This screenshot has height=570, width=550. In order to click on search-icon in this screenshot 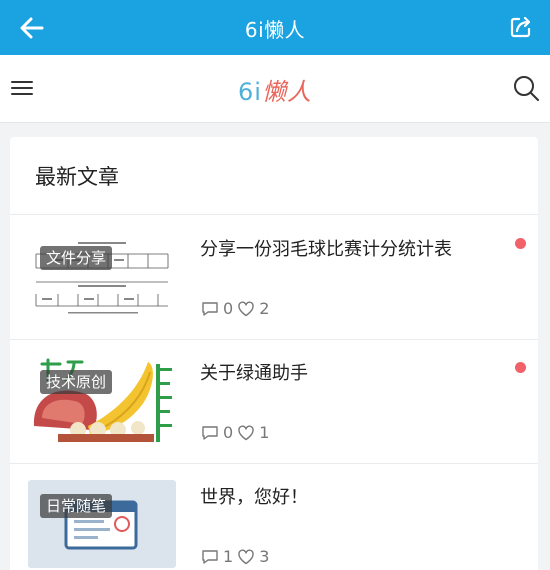, I will do `click(526, 88)`.